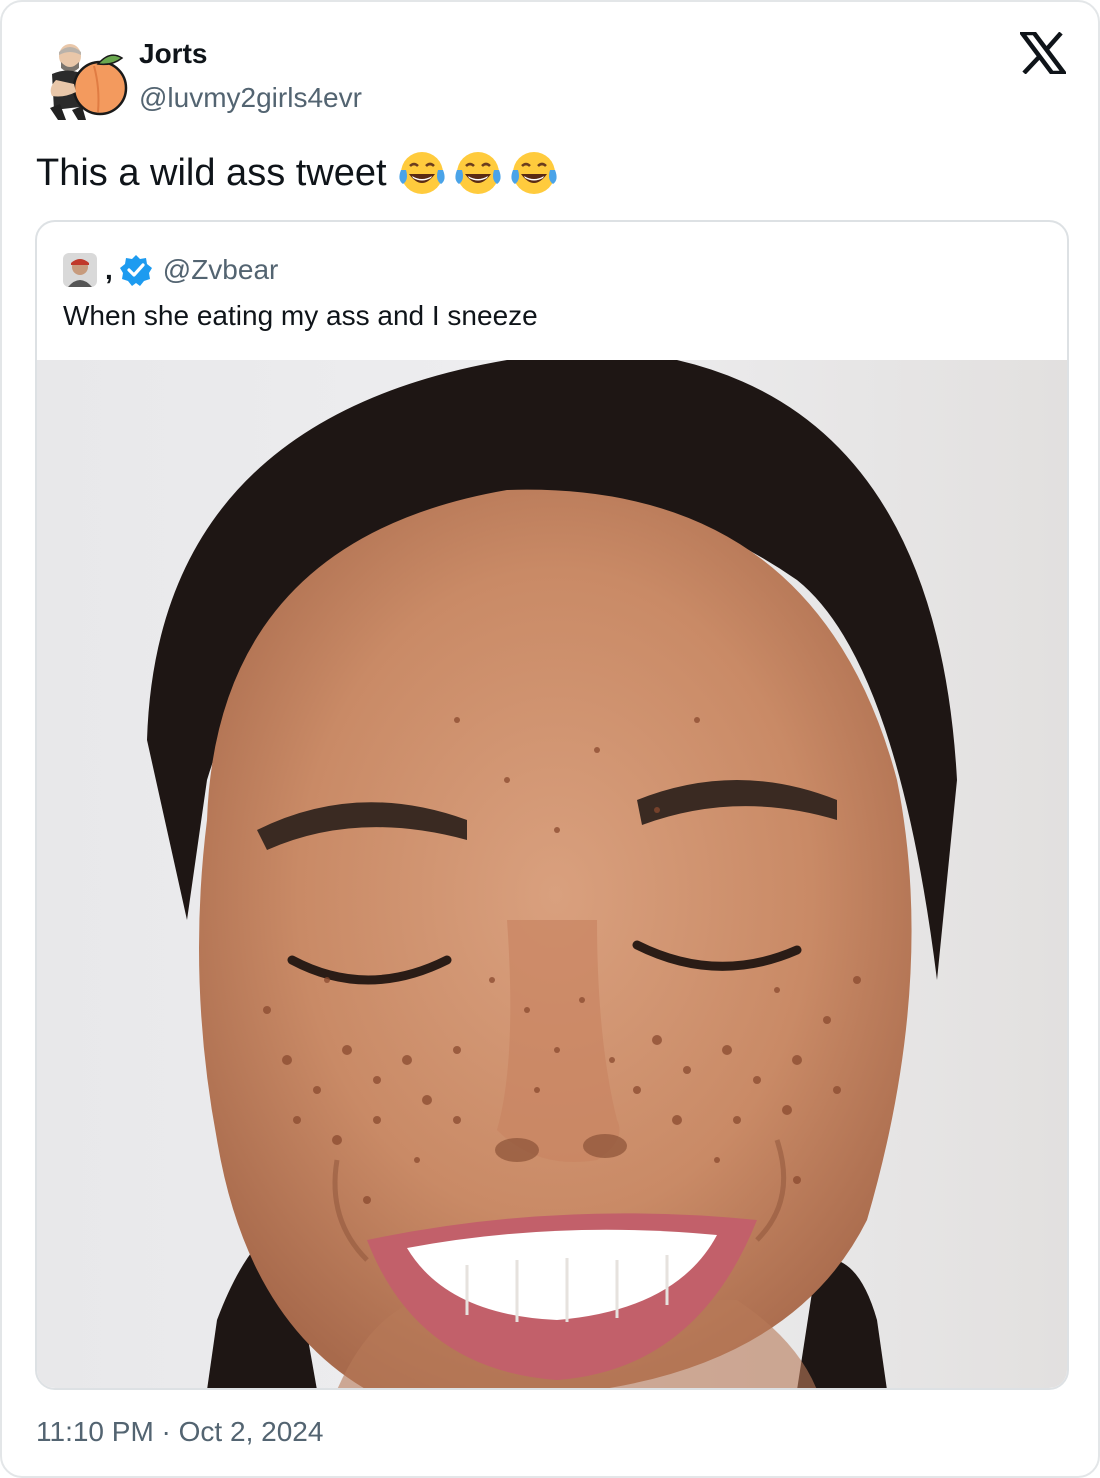 The width and height of the screenshot is (1100, 1478). Describe the element at coordinates (80, 270) in the screenshot. I see `quoted-author-avatar` at that location.